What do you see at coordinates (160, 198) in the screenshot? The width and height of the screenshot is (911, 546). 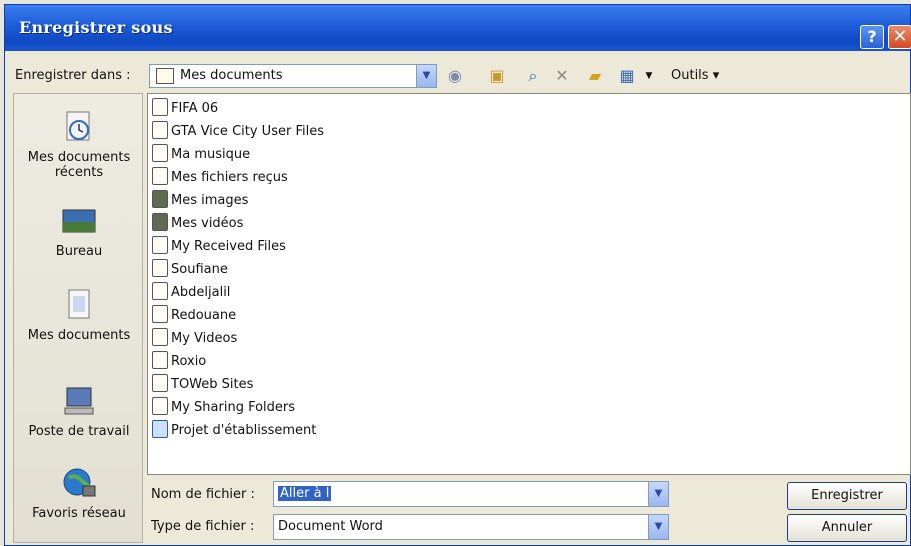 I see `pictures-folder-icon` at bounding box center [160, 198].